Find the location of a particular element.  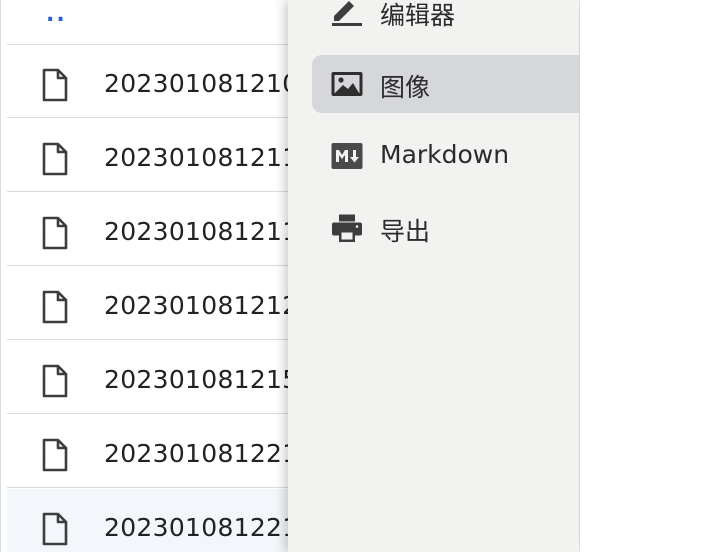

menu-item-label: 导出 is located at coordinates (405, 231).